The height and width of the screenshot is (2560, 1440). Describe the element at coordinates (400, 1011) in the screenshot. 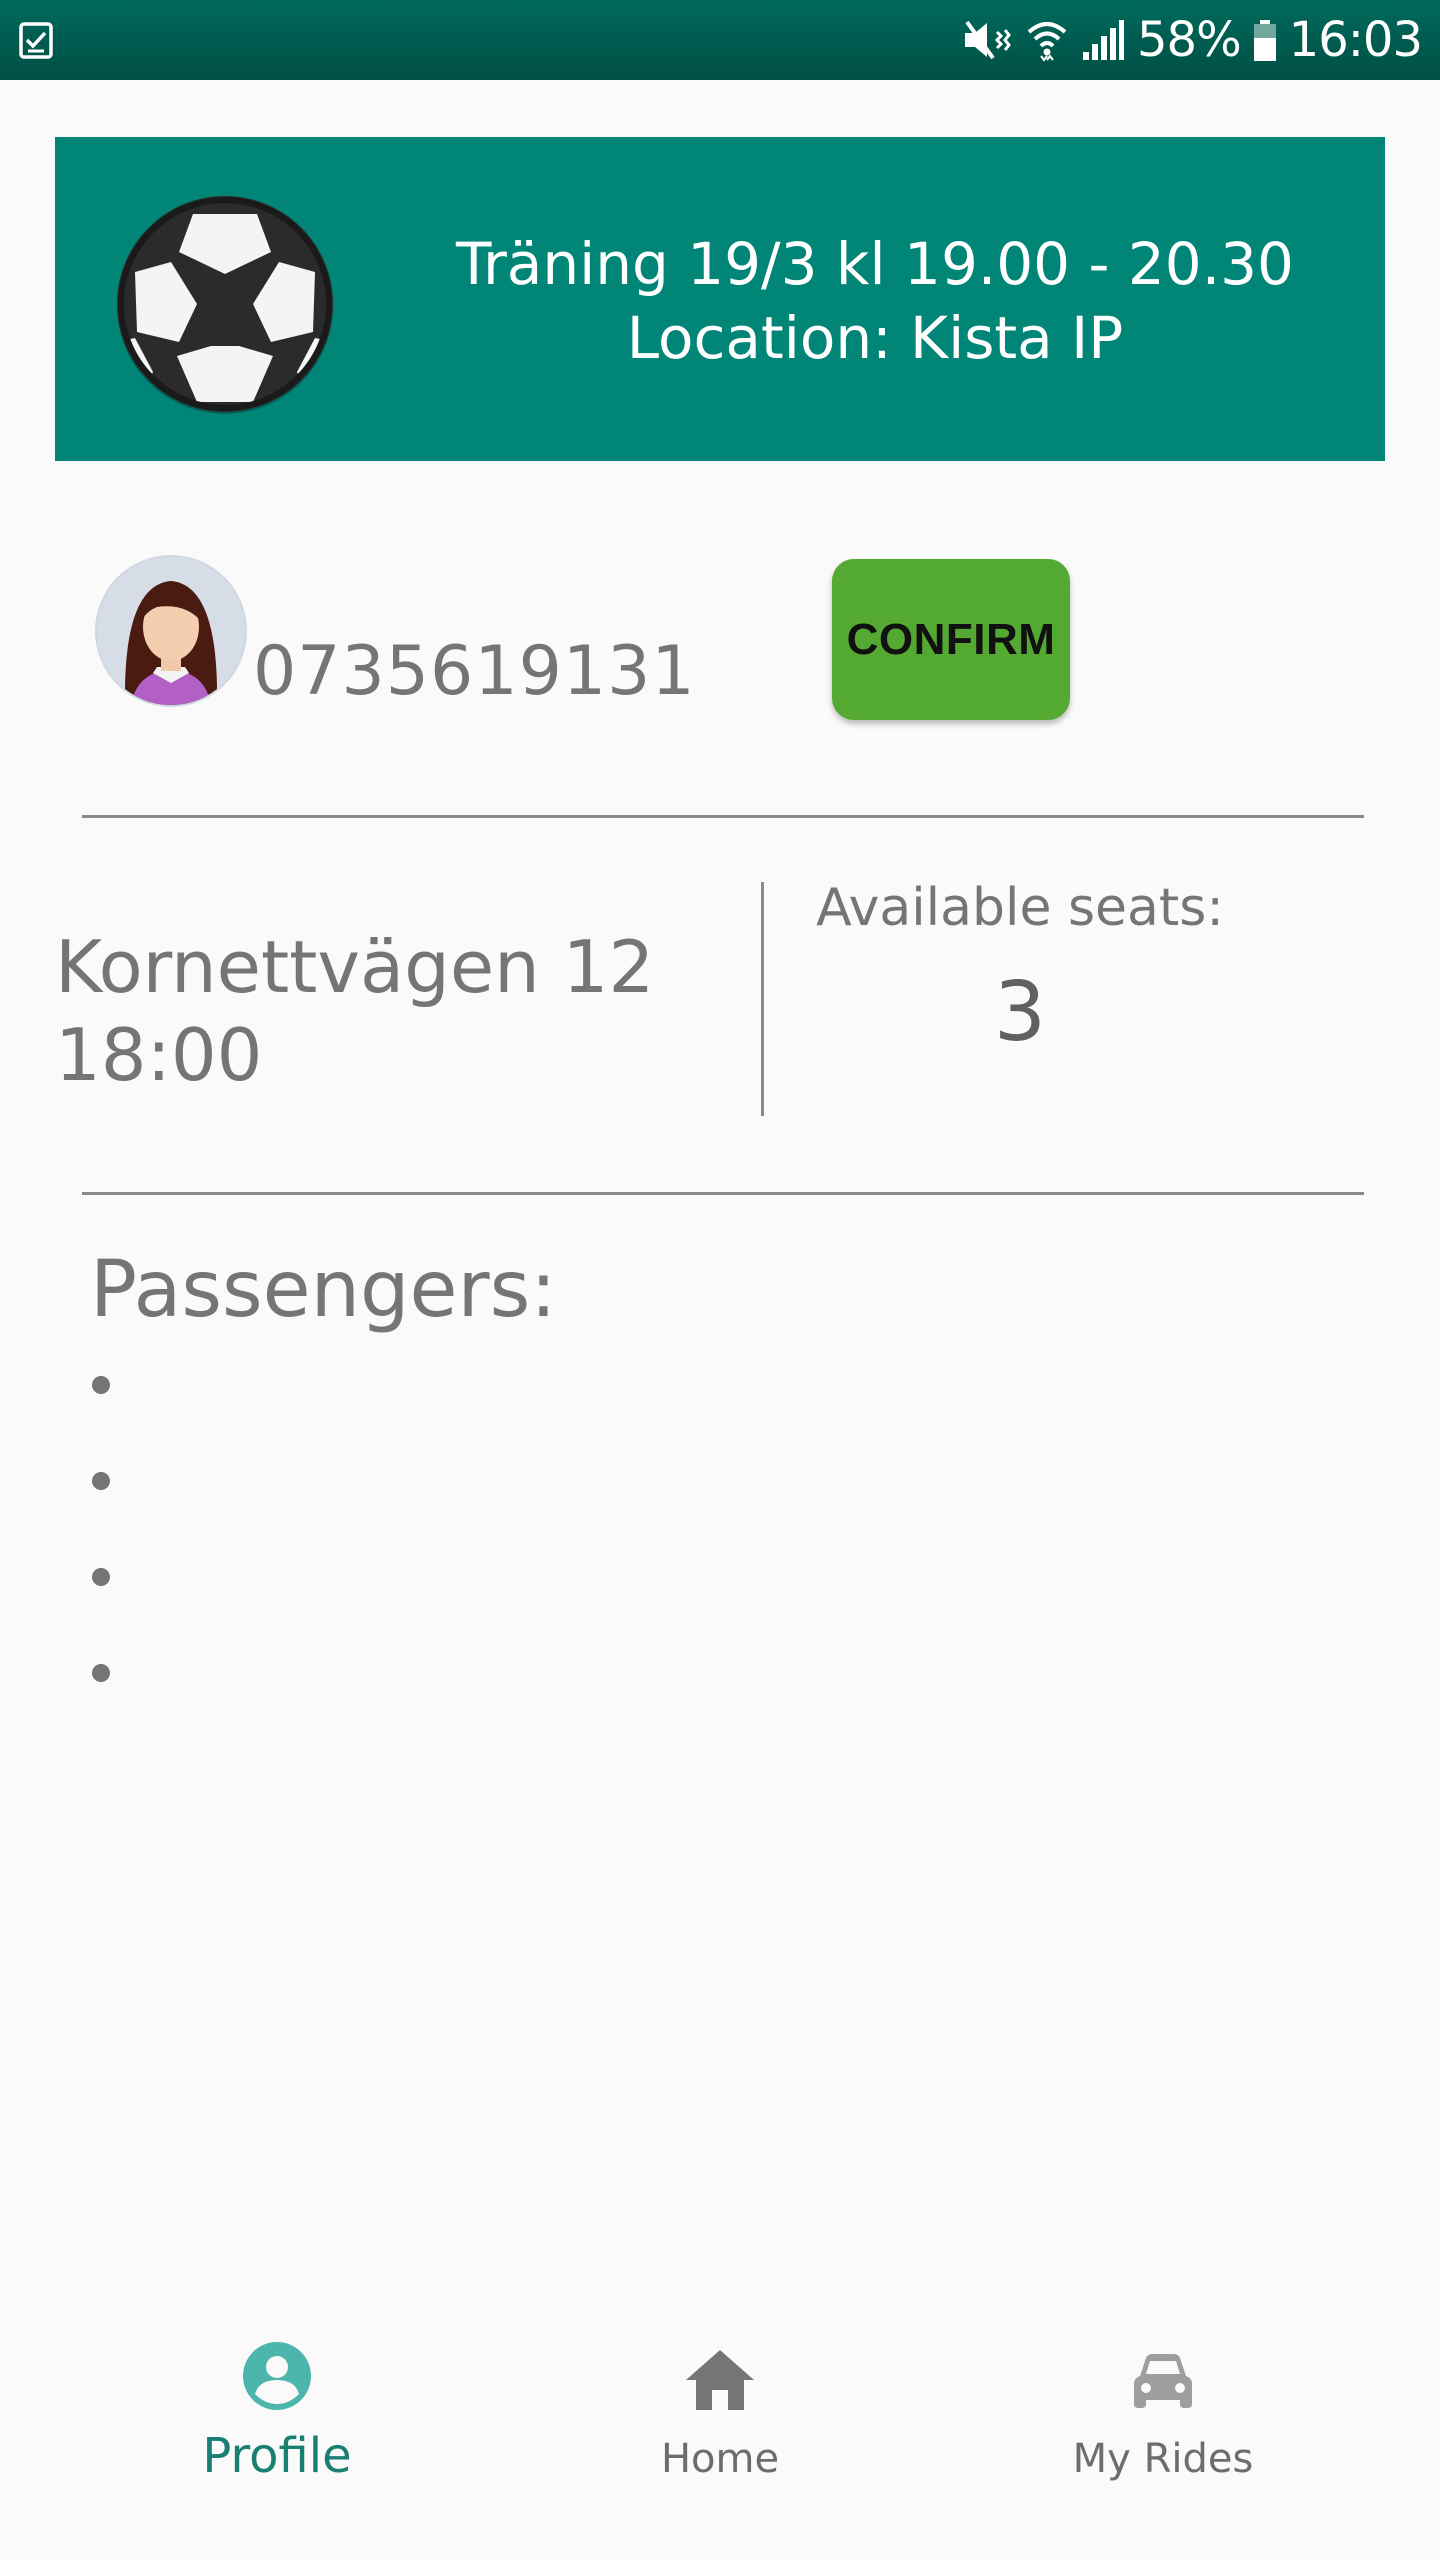

I see `pickup-info: Kornettvägen 12 18:00` at that location.